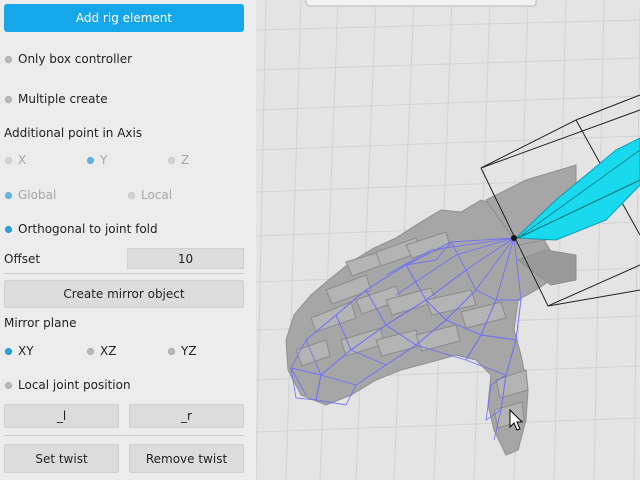 This screenshot has width=640, height=480. Describe the element at coordinates (421, 3) in the screenshot. I see `viewport-toolbar` at that location.